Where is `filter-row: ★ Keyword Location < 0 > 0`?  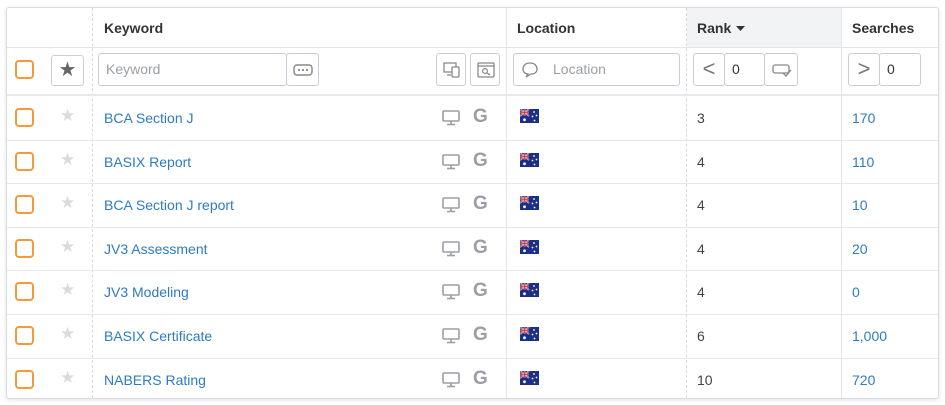
filter-row: ★ Keyword Location < 0 > 0 is located at coordinates (472, 71).